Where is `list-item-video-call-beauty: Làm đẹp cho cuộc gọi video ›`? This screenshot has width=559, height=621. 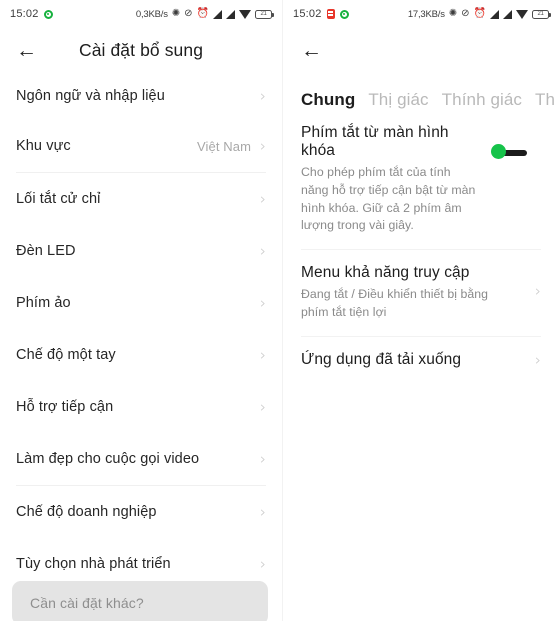
list-item-video-call-beauty: Làm đẹp cho cuộc gọi video › is located at coordinates (141, 459).